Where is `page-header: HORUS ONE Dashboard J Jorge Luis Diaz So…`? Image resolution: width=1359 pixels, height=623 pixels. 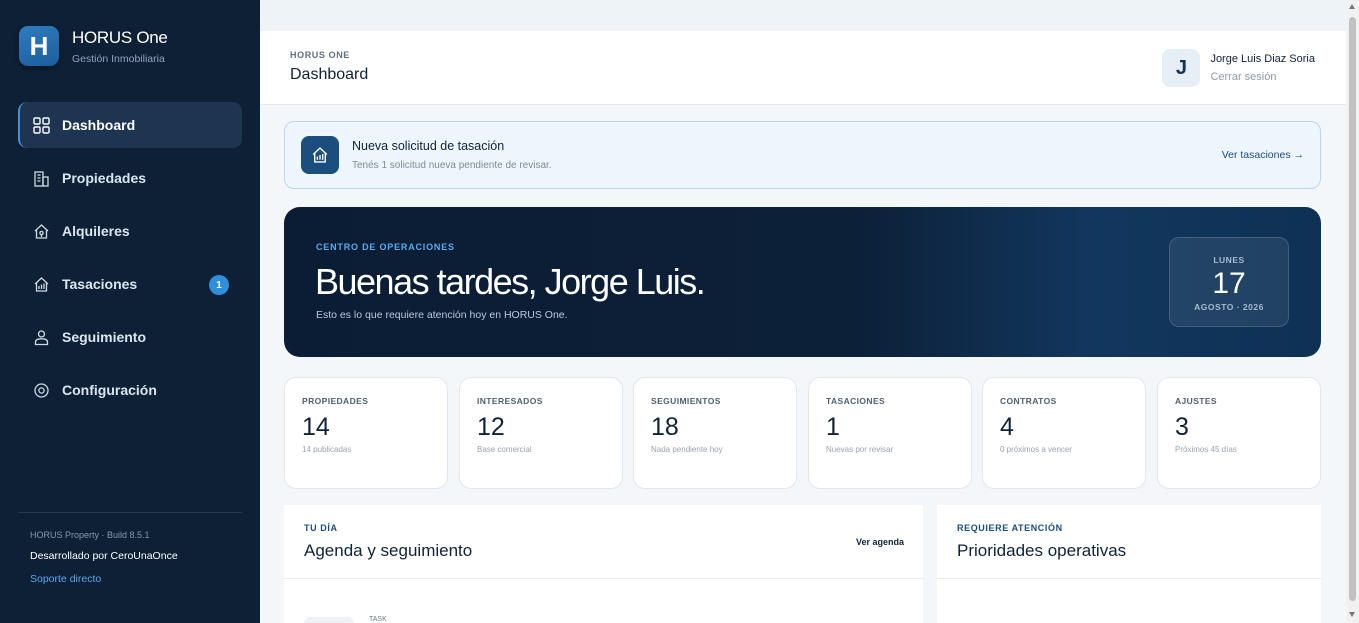
page-header: HORUS ONE Dashboard J Jorge Luis Diaz So… is located at coordinates (803, 68).